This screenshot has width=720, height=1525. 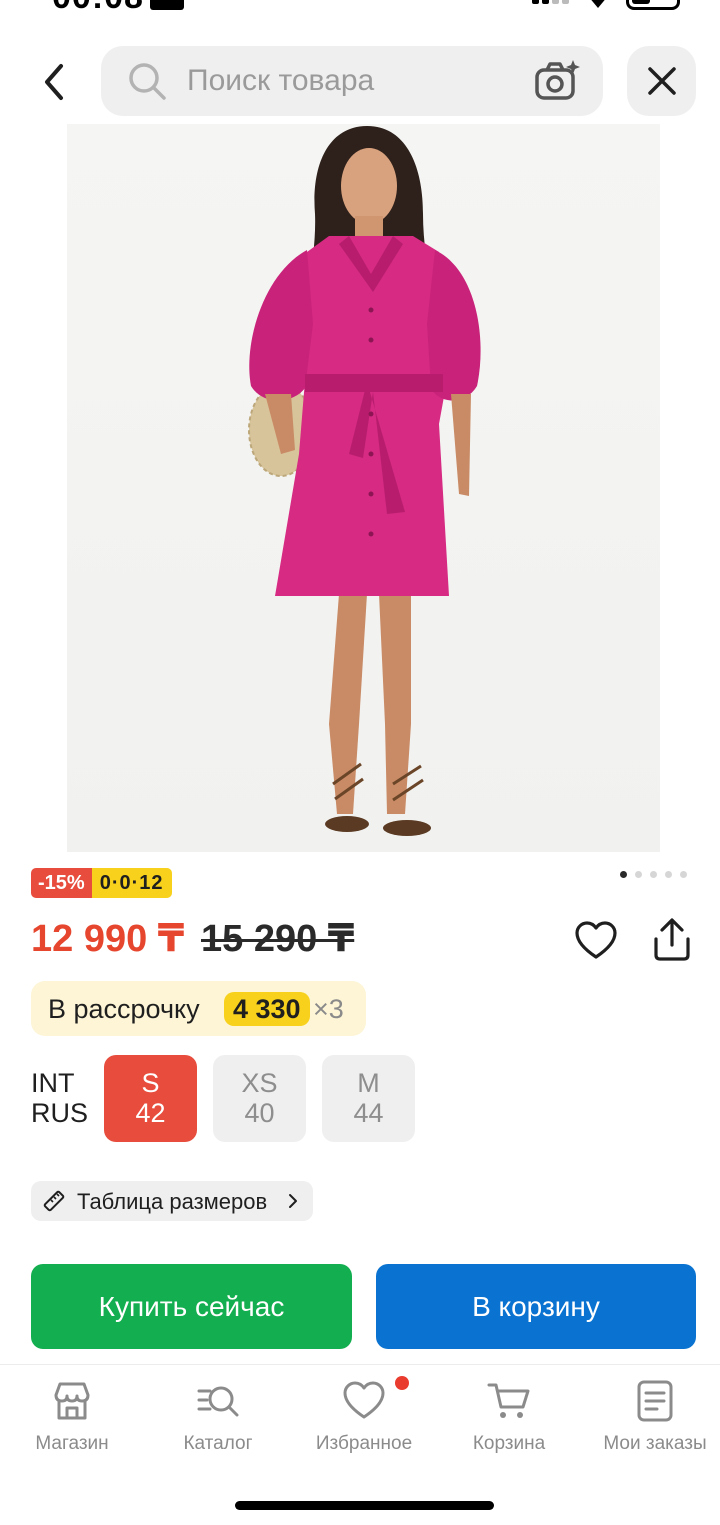 I want to click on installment-offer: В рассрочку 4 330 ×3, so click(x=198, y=1008).